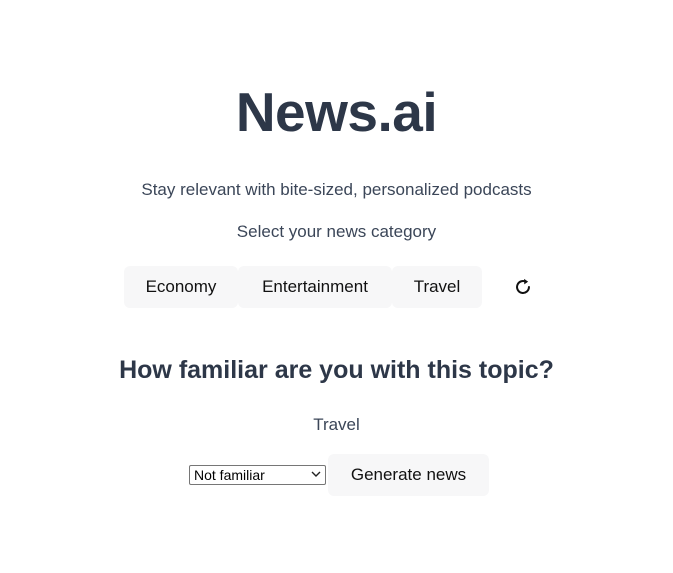 The height and width of the screenshot is (573, 673). I want to click on category-prompt: Select your news category, so click(336, 231).